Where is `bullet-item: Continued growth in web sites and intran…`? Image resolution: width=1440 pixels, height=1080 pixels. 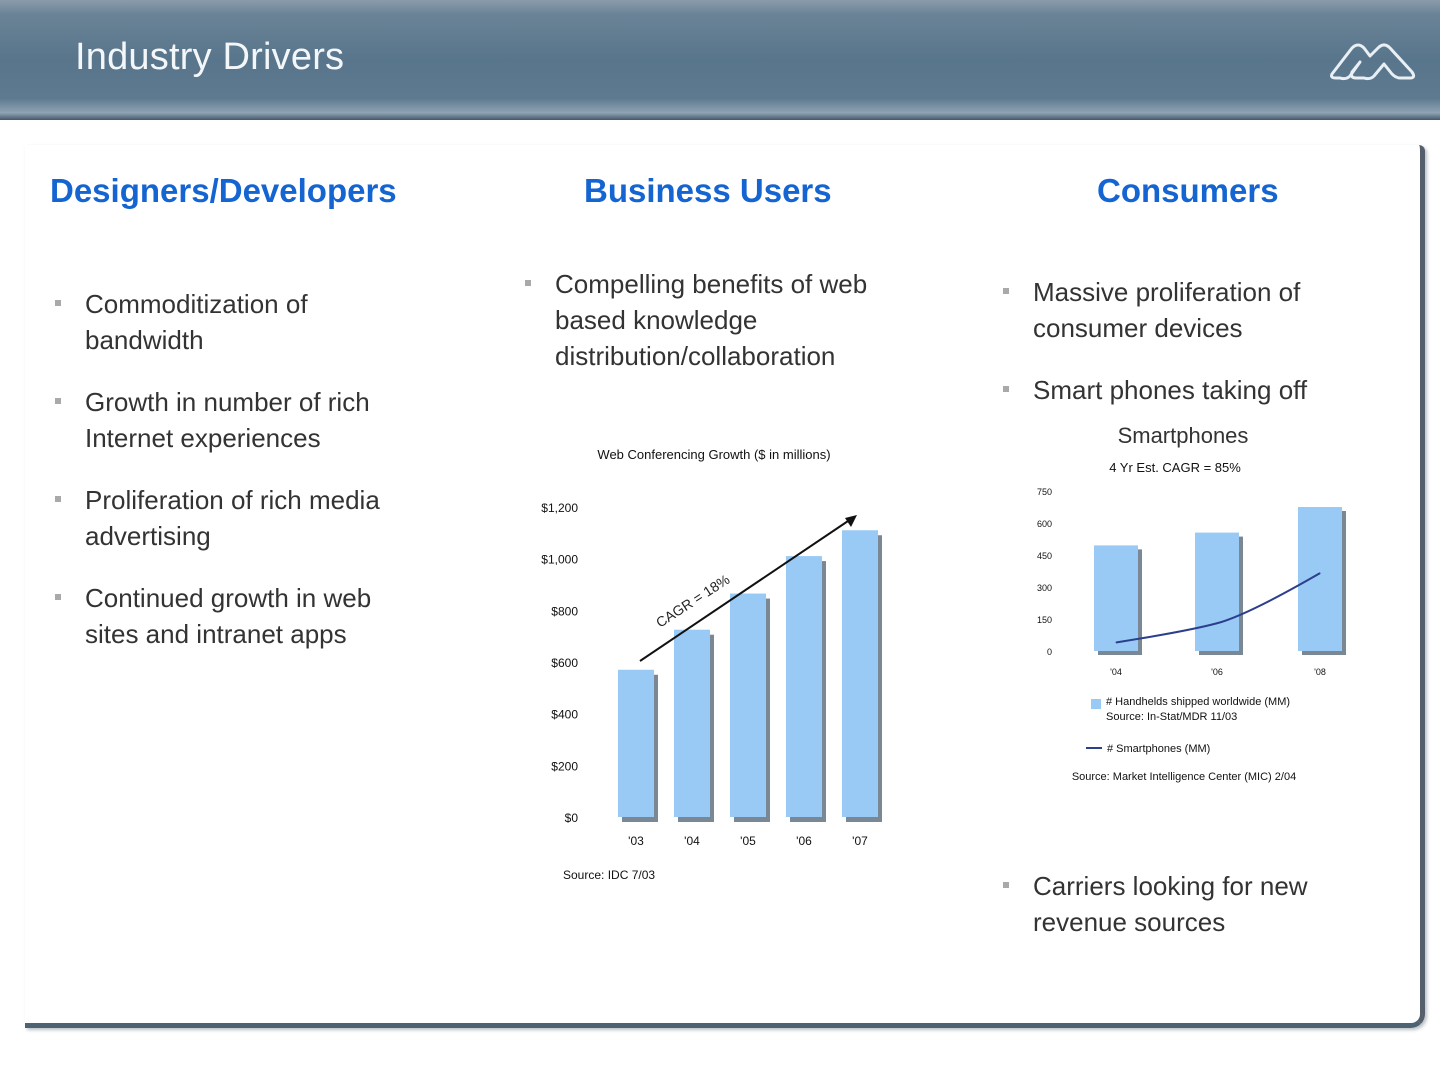
bullet-item: Continued growth in web sites and intran… is located at coordinates (235, 616).